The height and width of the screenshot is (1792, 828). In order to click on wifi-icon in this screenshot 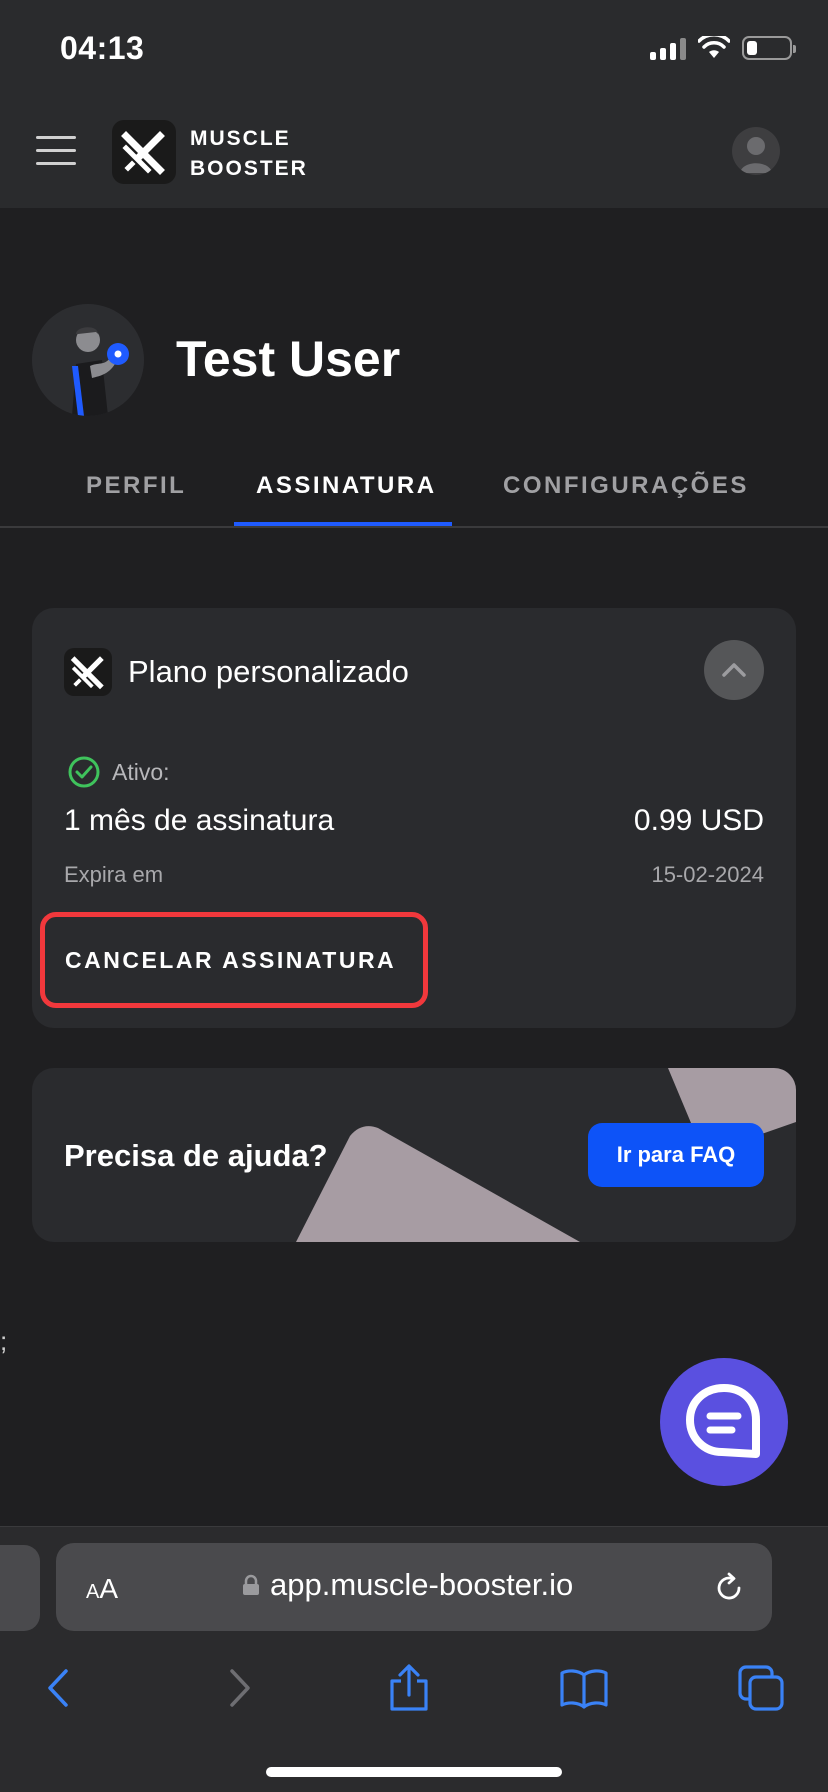, I will do `click(714, 47)`.